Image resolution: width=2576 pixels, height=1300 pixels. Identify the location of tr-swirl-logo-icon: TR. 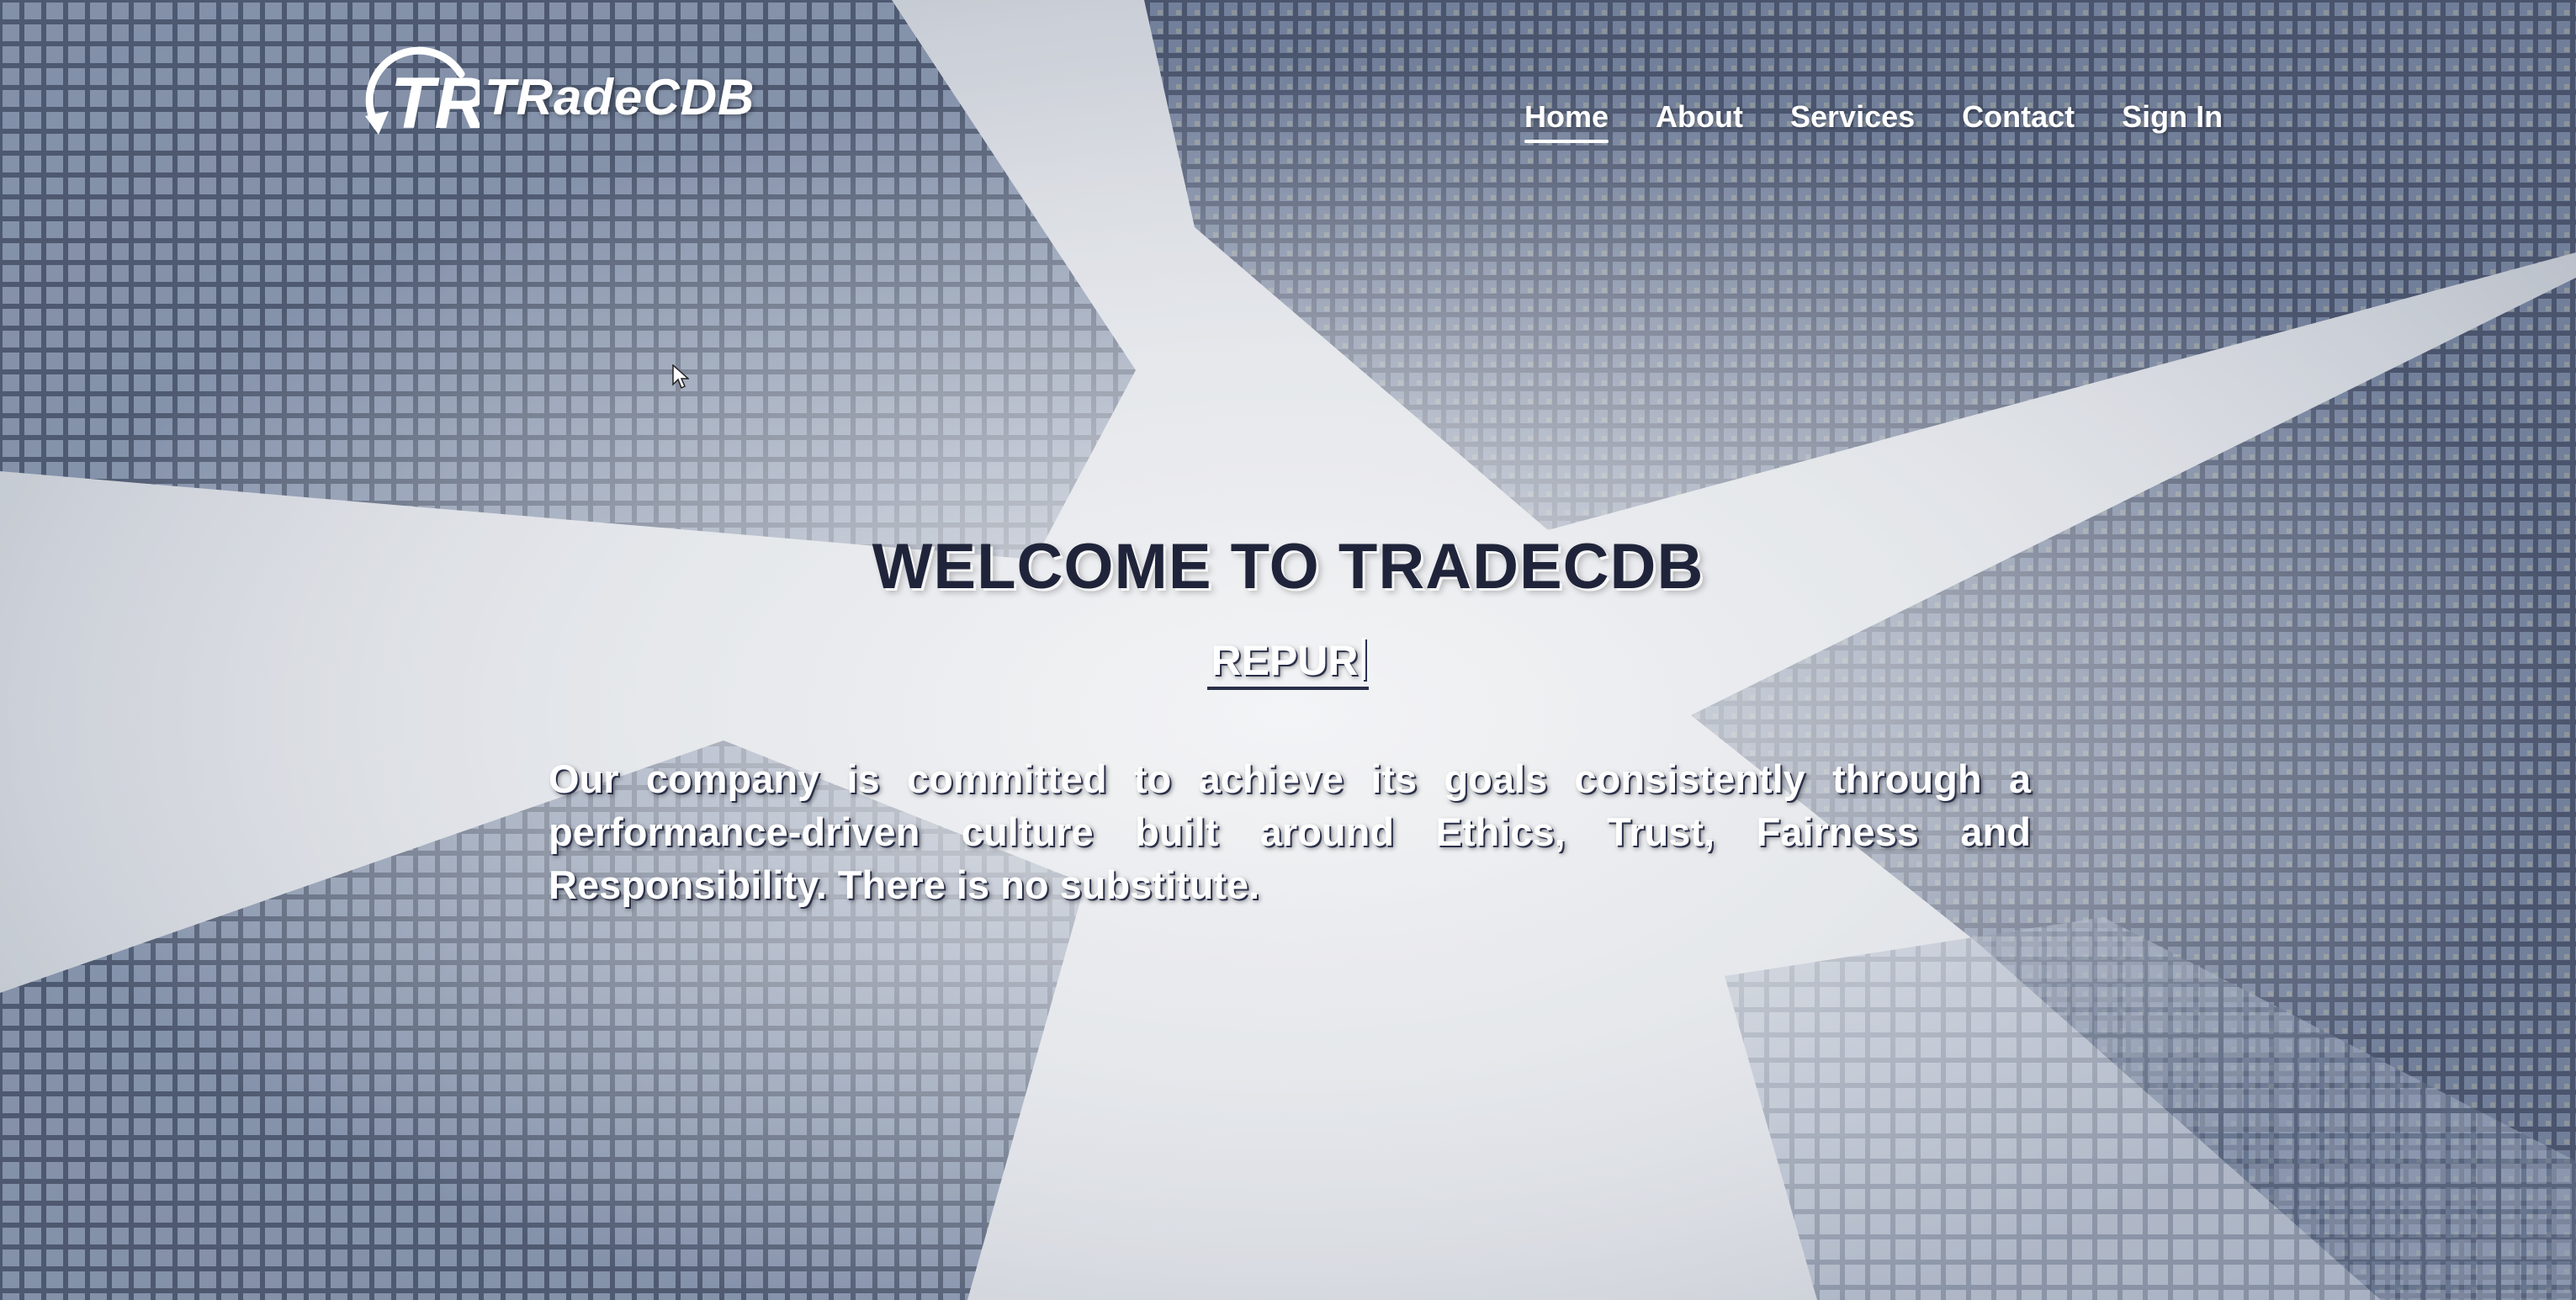
(422, 95).